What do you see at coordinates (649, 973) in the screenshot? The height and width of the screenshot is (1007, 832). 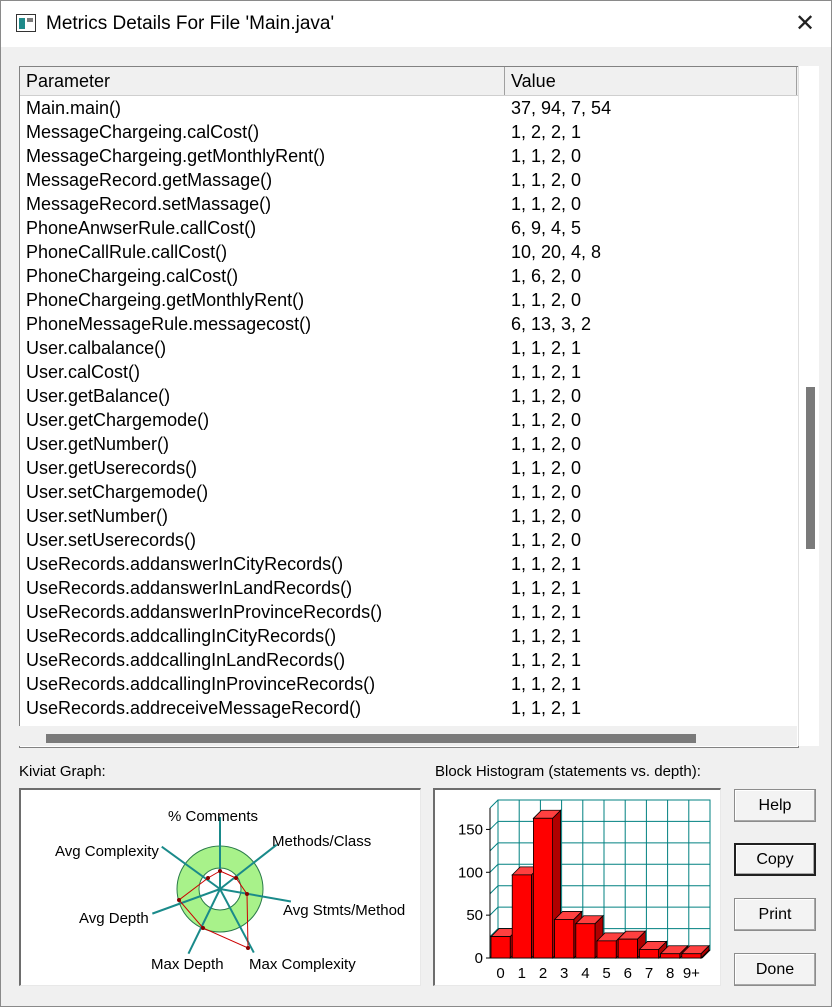 I see `x-tick-label: 7` at bounding box center [649, 973].